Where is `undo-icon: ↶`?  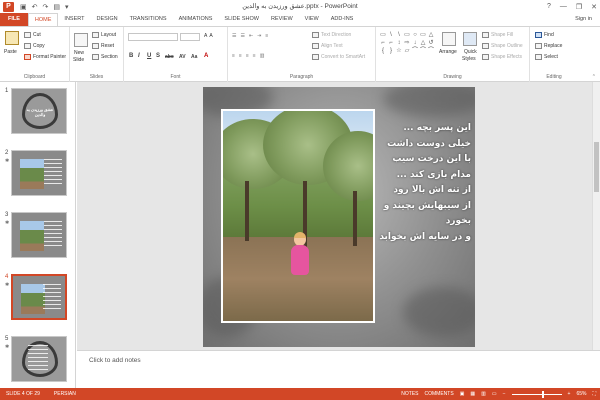
undo-icon: ↶ is located at coordinates (35, 7).